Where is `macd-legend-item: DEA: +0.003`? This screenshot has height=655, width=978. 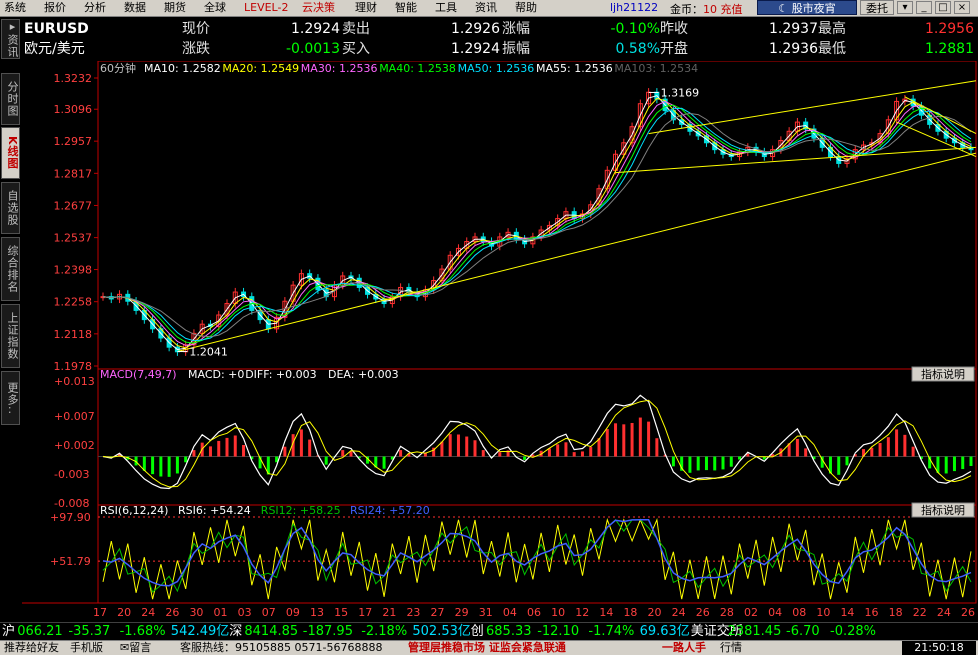
macd-legend-item: DEA: +0.003 is located at coordinates (363, 374).